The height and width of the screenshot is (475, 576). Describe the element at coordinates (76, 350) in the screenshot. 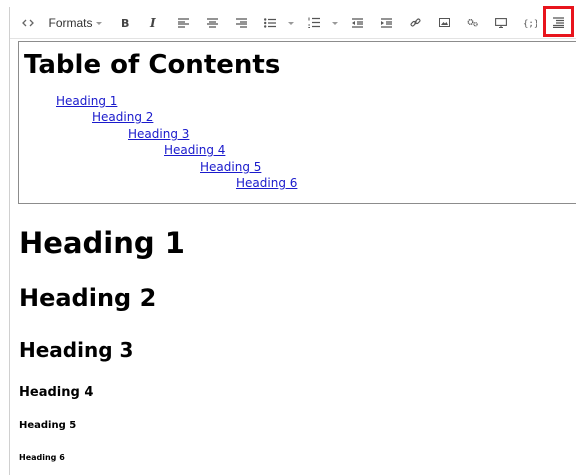

I see `heading-3: Heading 3` at that location.